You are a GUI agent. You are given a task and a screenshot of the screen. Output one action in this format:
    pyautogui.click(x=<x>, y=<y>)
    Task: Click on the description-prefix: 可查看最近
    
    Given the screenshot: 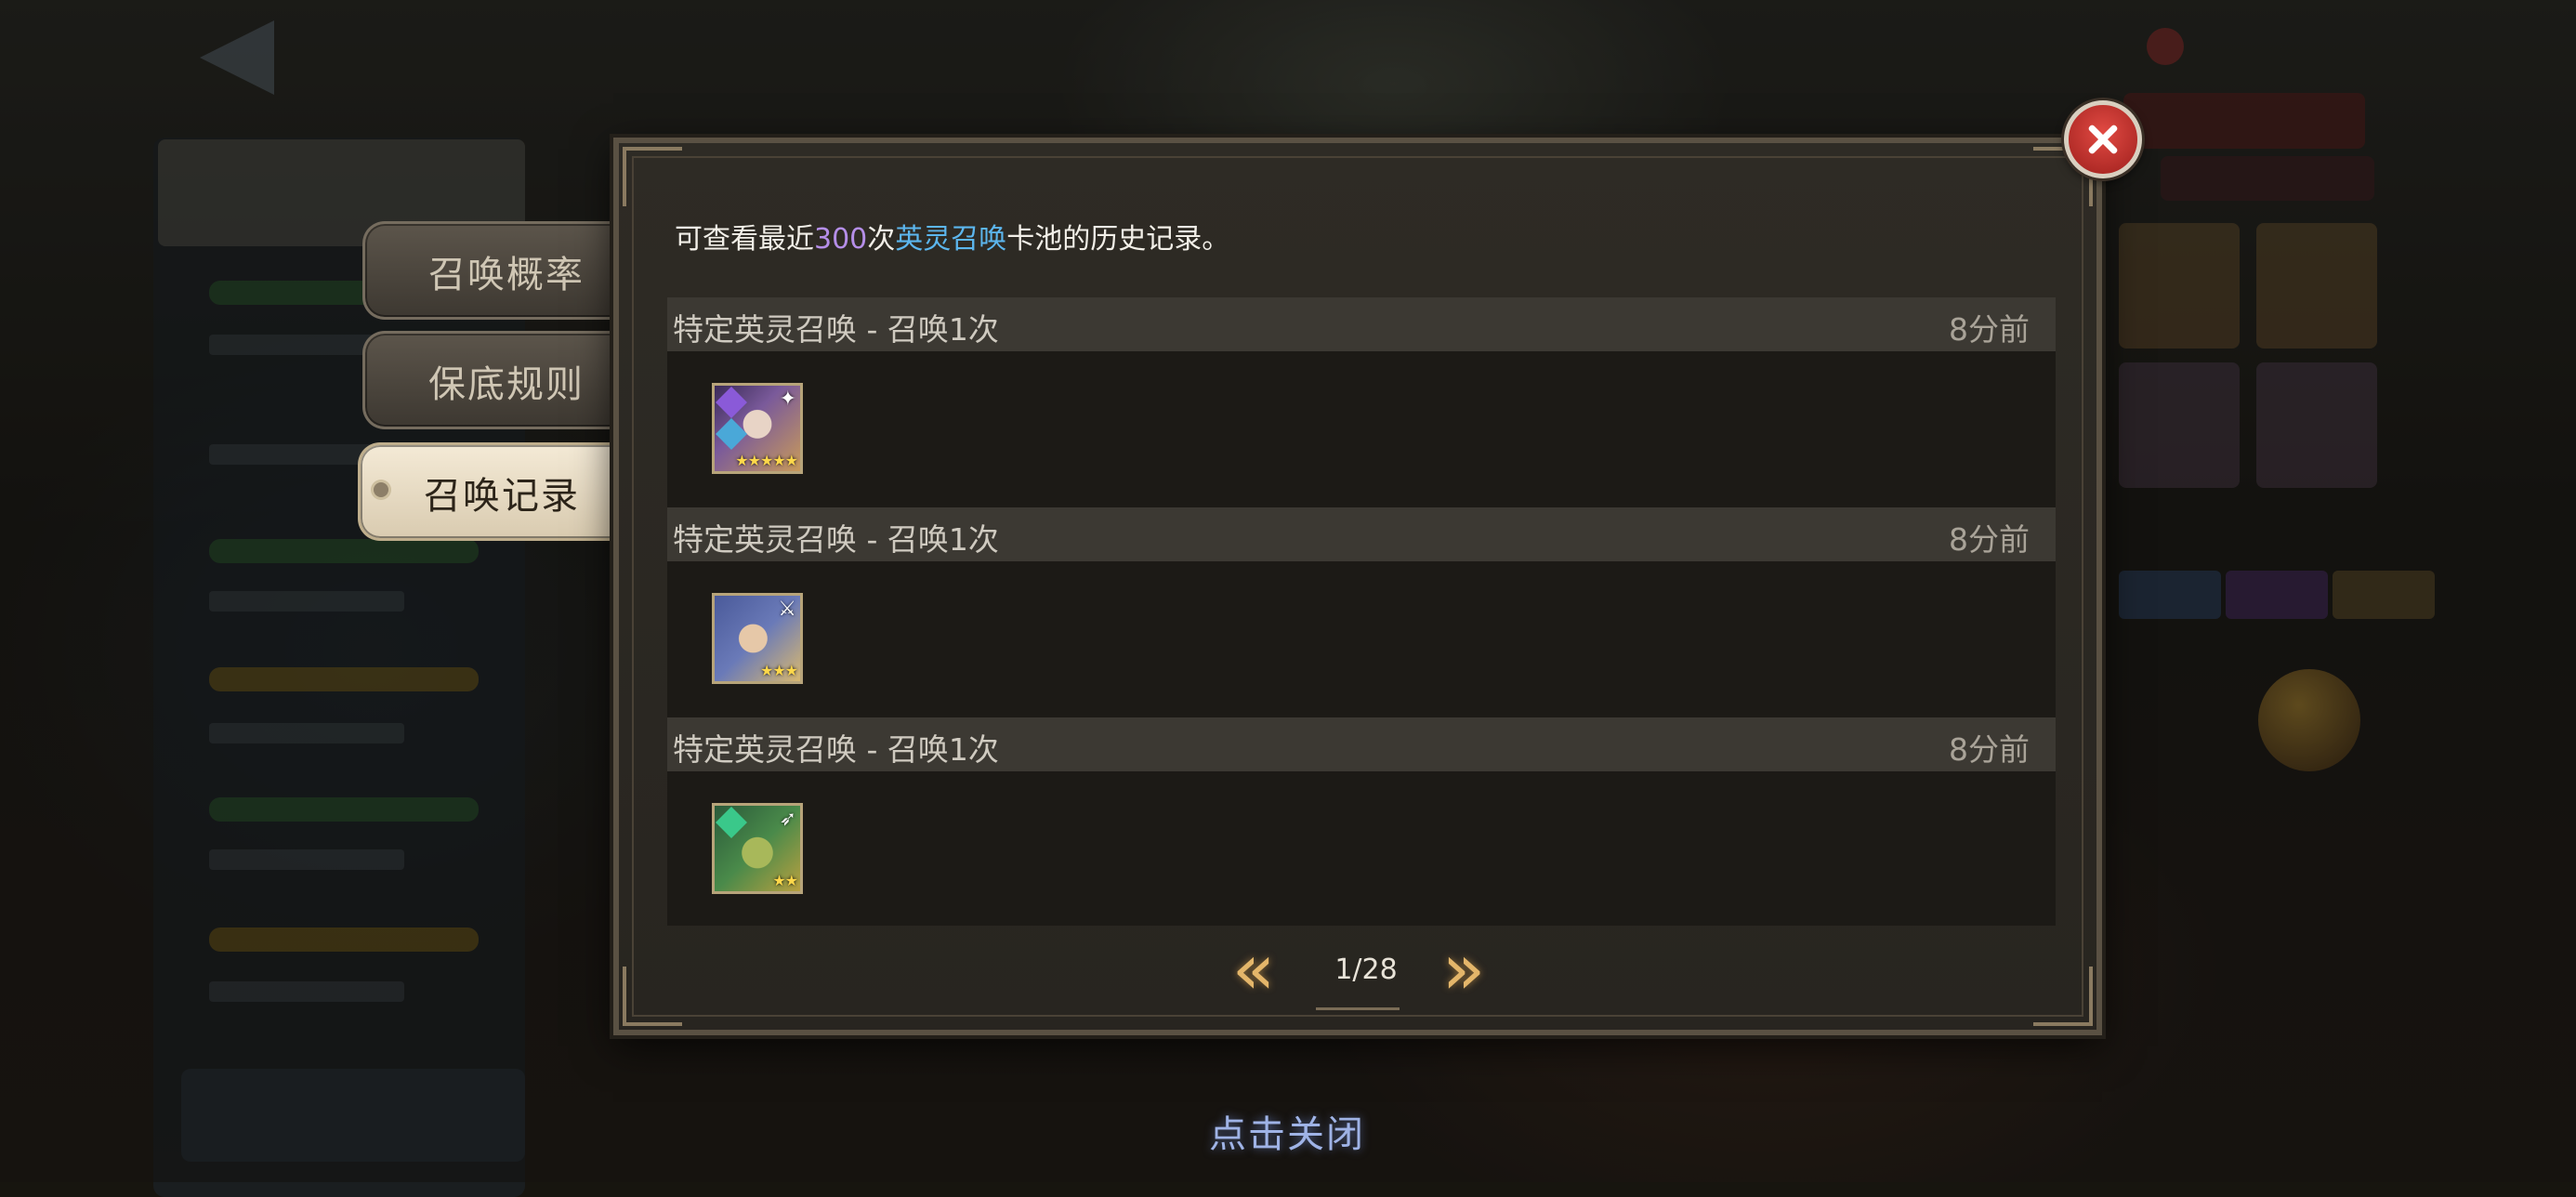 What is the action you would take?
    pyautogui.click(x=744, y=239)
    